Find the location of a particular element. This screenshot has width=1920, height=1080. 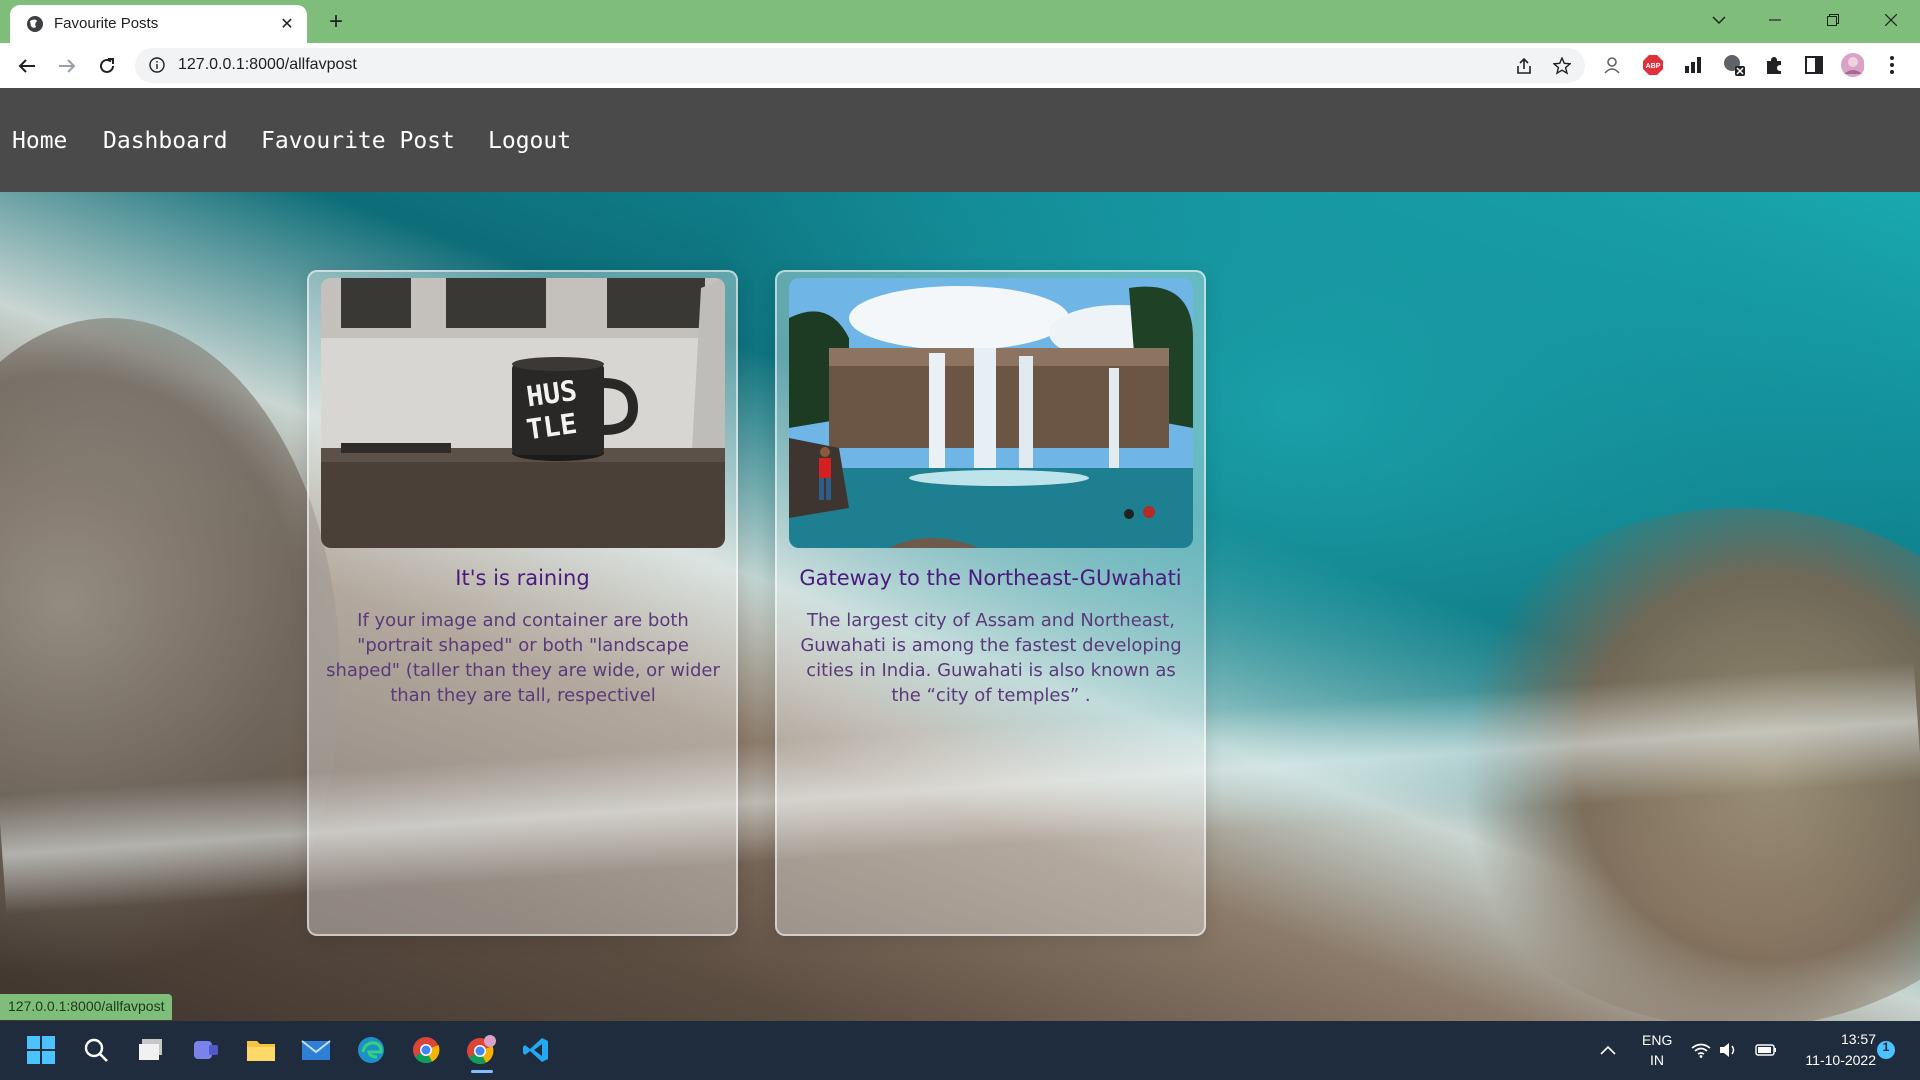

nav-home-link: Home is located at coordinates (39, 141).